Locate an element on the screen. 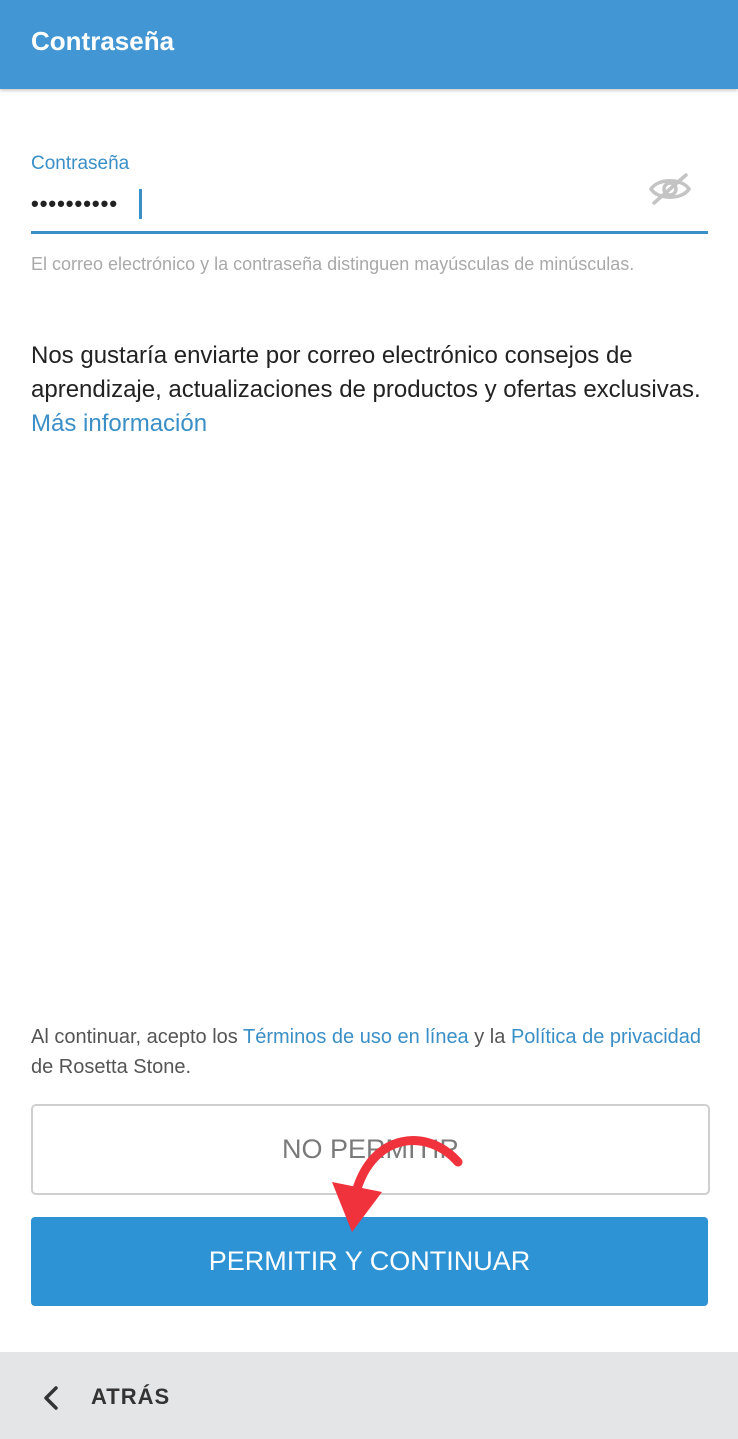  chevron-left-icon is located at coordinates (51, 1398).